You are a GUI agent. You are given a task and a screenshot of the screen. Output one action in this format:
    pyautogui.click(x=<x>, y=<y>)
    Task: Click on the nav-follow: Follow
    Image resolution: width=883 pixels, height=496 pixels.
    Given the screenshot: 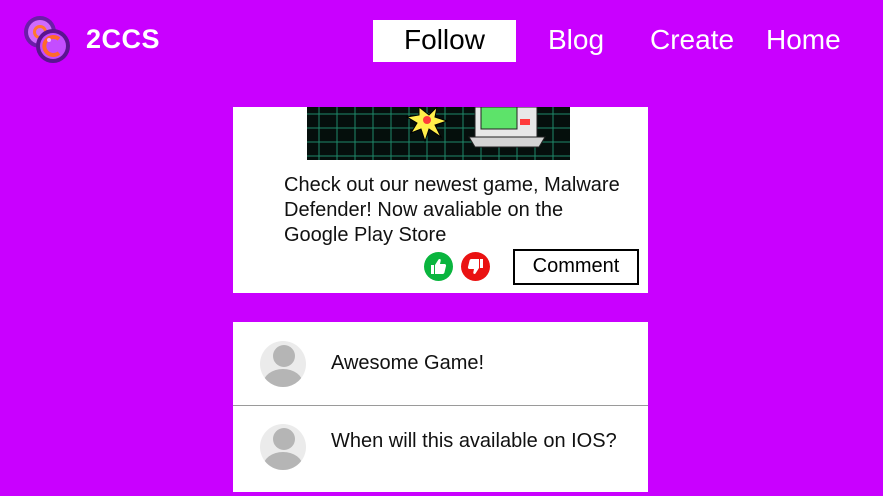 What is the action you would take?
    pyautogui.click(x=444, y=41)
    